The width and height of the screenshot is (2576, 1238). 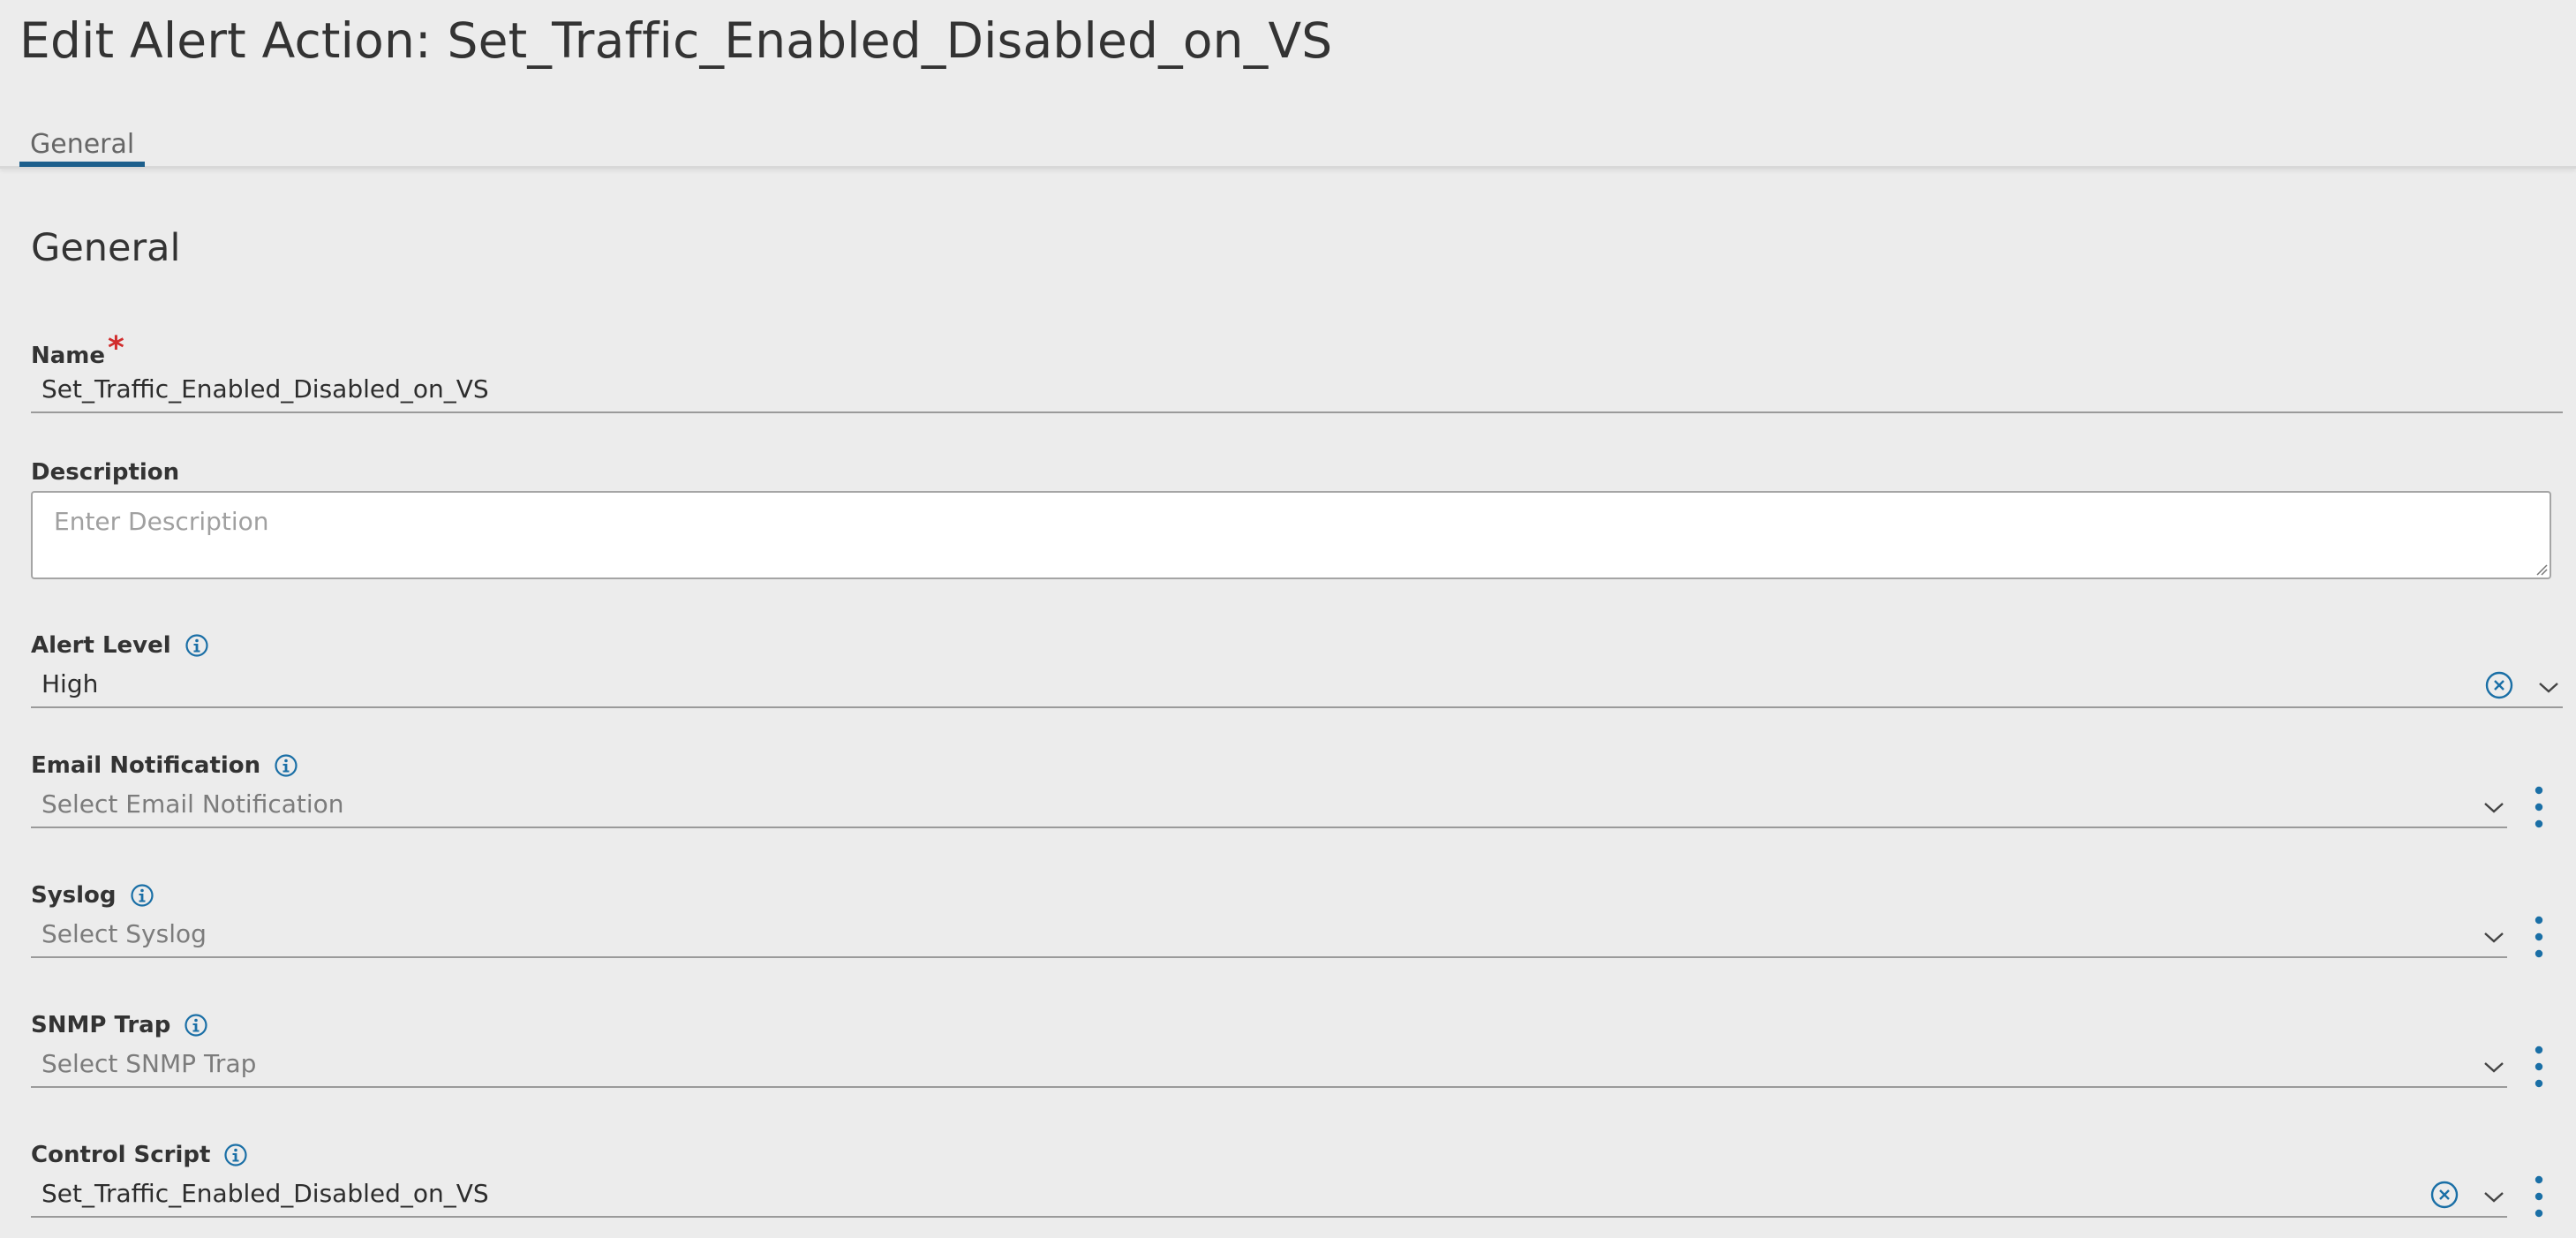 What do you see at coordinates (83, 142) in the screenshot?
I see `tab-general: General` at bounding box center [83, 142].